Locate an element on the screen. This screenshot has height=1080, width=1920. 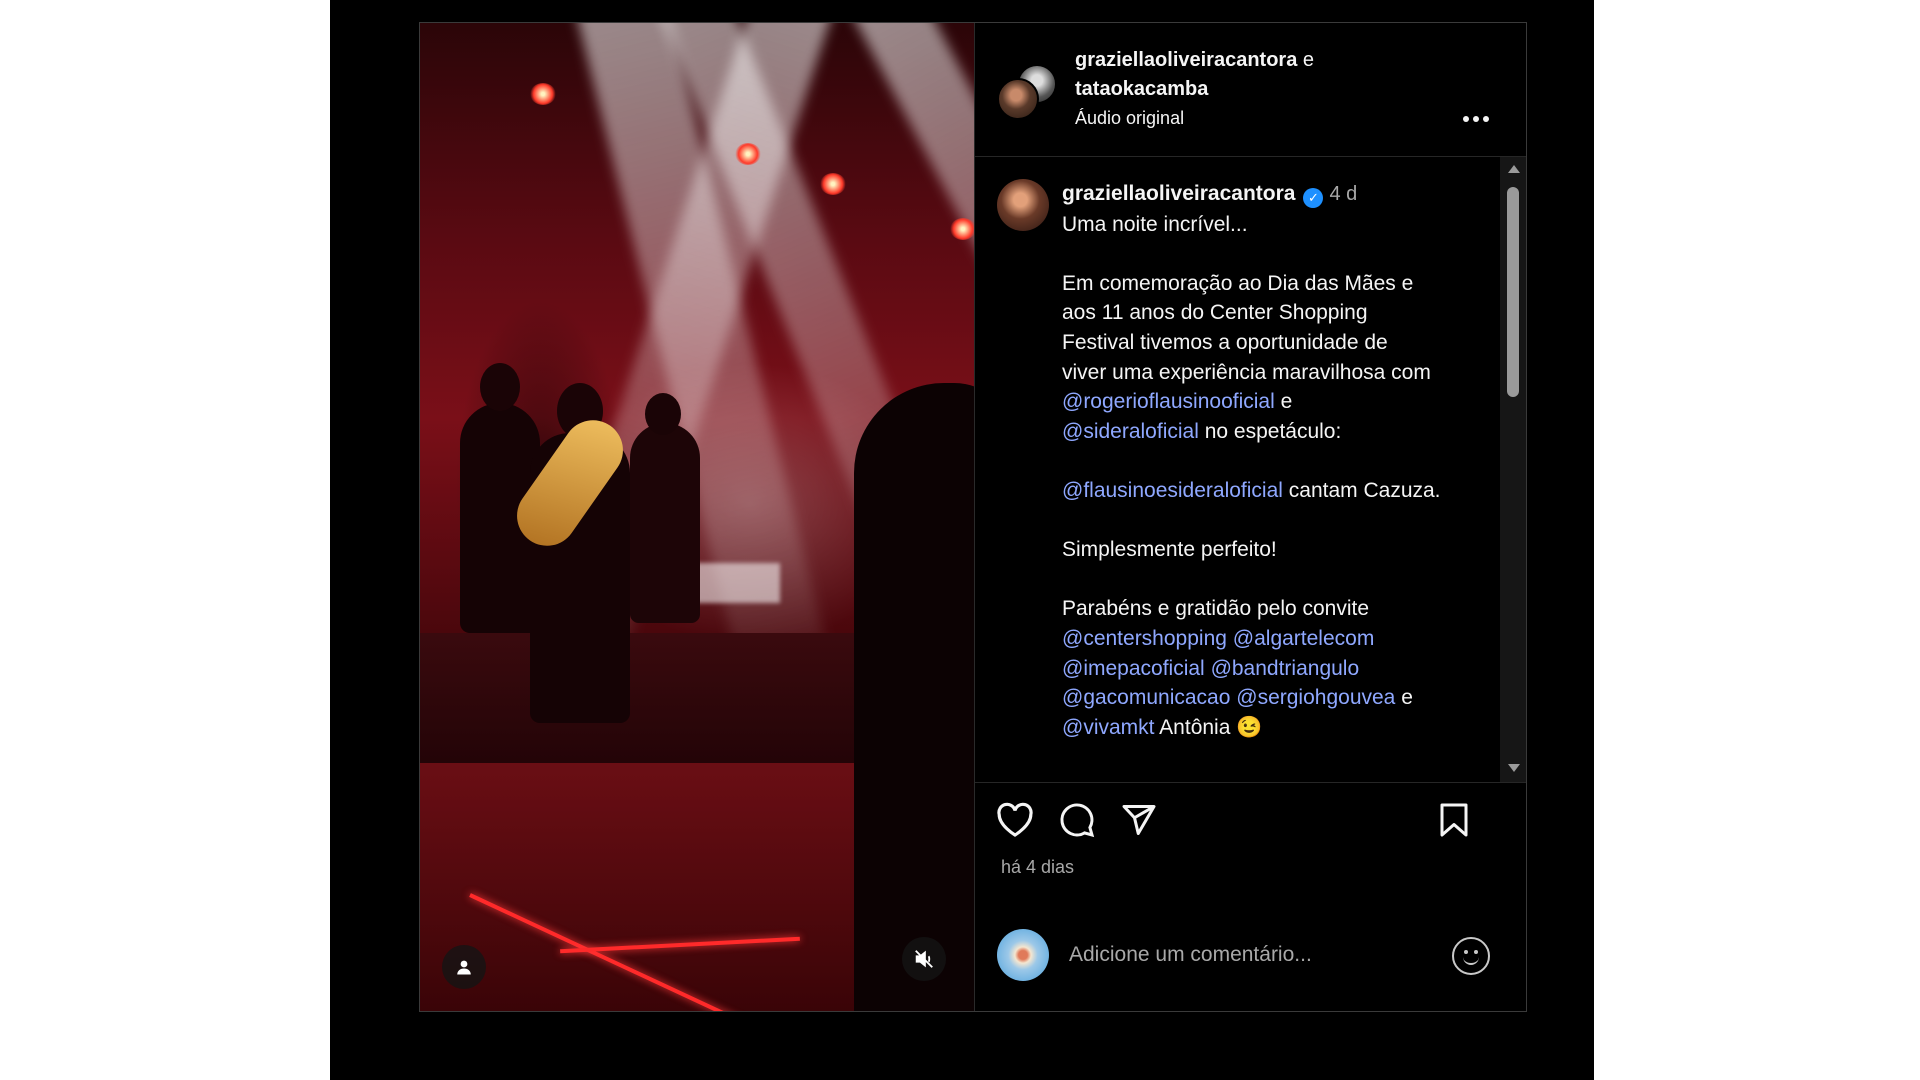
collab-avatars is located at coordinates (1027, 90).